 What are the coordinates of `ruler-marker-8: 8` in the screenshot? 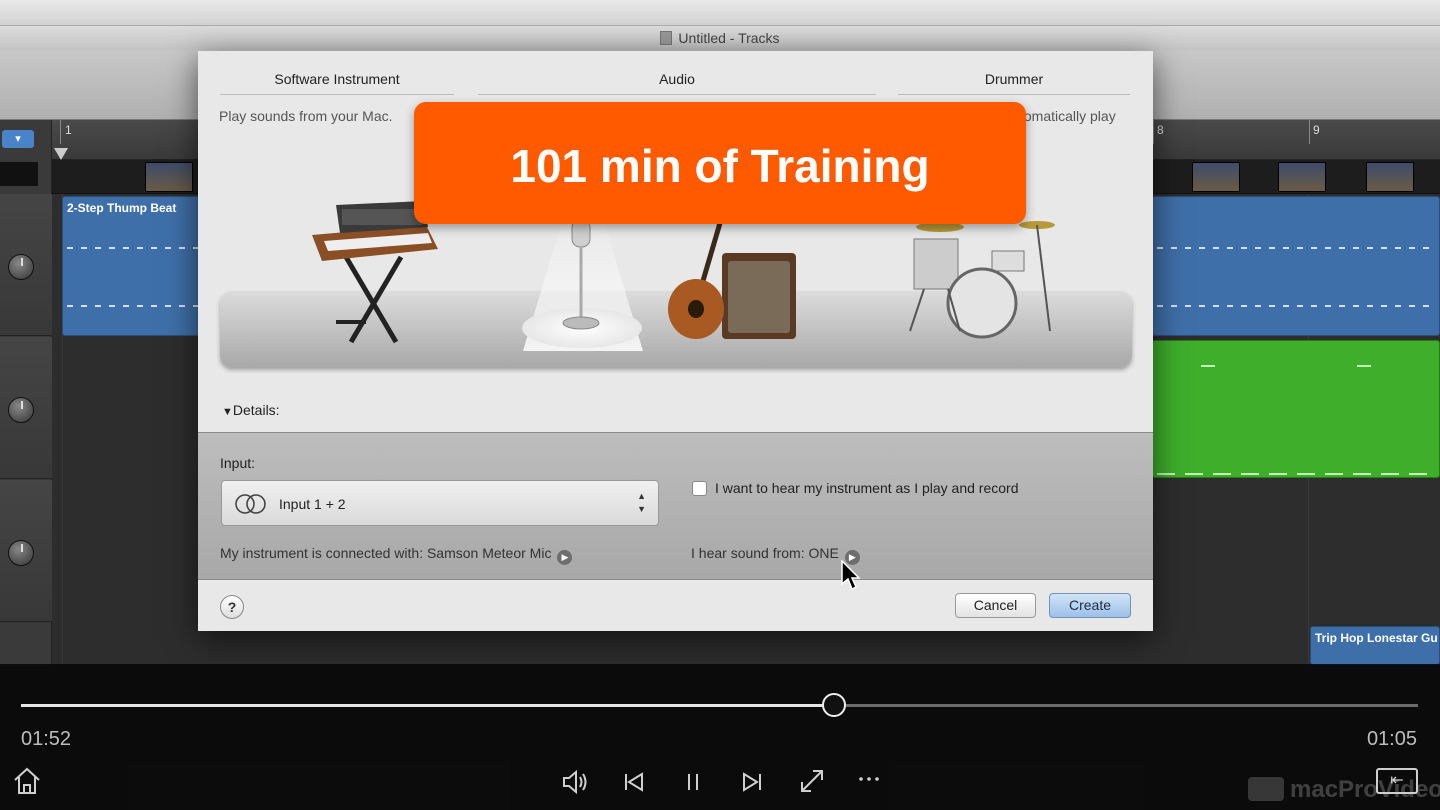 It's located at (1160, 130).